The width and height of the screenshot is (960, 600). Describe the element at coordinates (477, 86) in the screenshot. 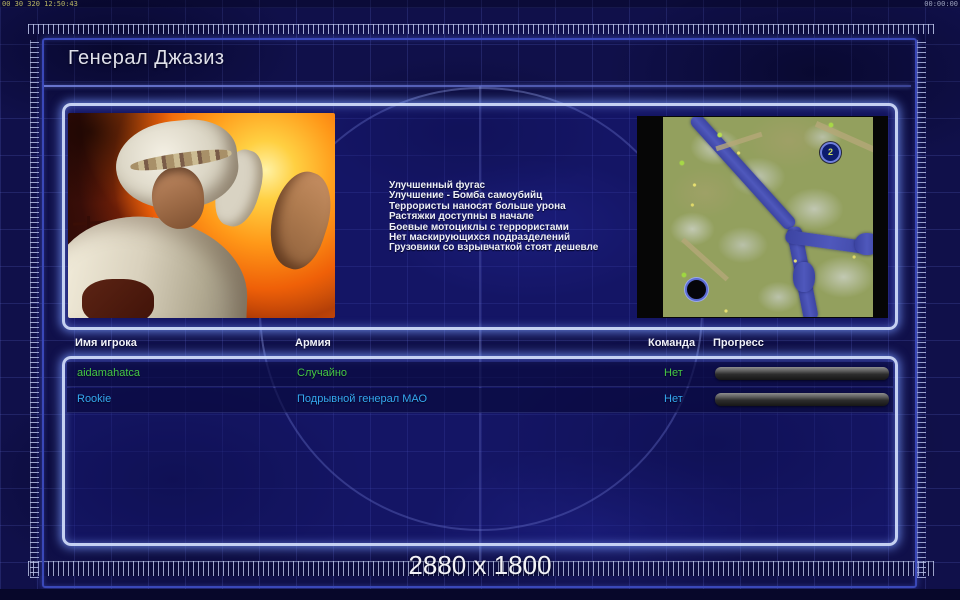

I see `title-separator` at that location.